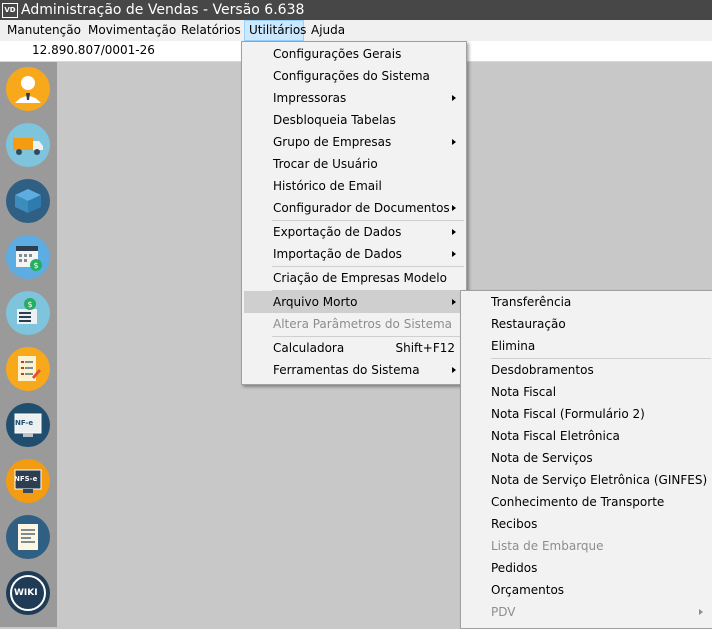 The width and height of the screenshot is (712, 629). What do you see at coordinates (354, 208) in the screenshot?
I see `menu-item-configurador-documentos: Configurador de Documentos` at bounding box center [354, 208].